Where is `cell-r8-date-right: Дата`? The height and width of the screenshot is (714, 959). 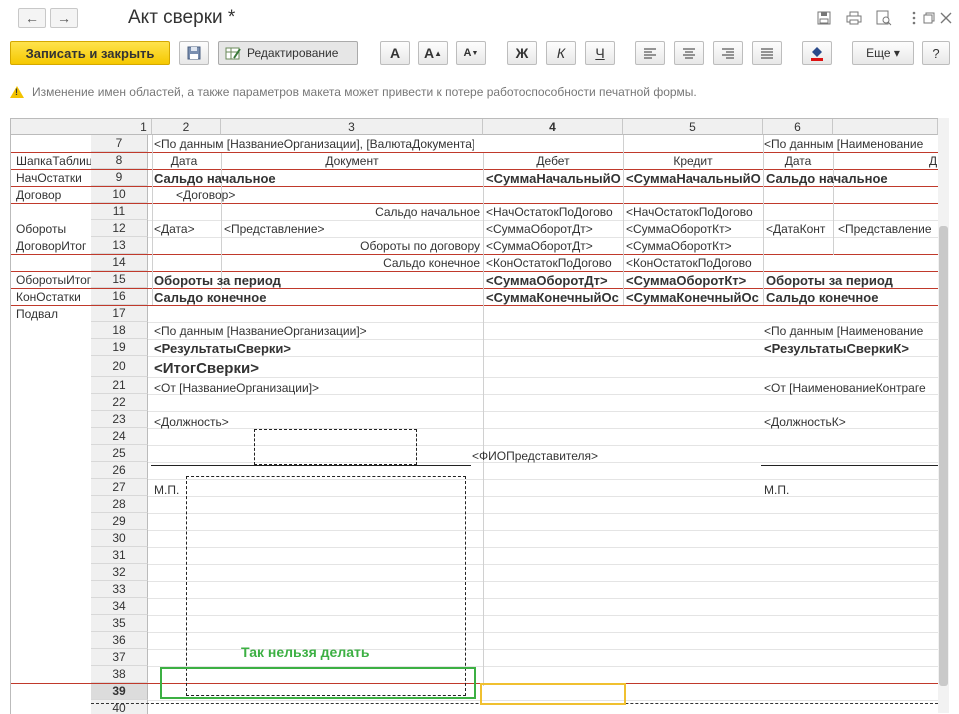
cell-r8-date-right: Дата is located at coordinates (798, 161).